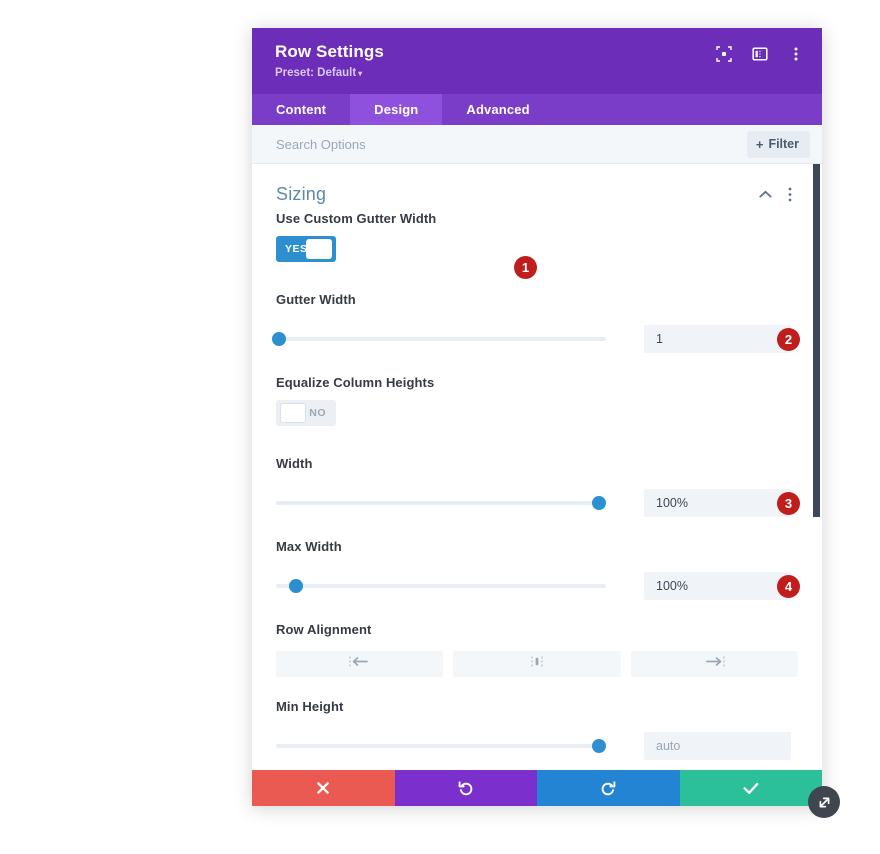 This screenshot has width=880, height=854. What do you see at coordinates (765, 194) in the screenshot?
I see `chevron-up-icon` at bounding box center [765, 194].